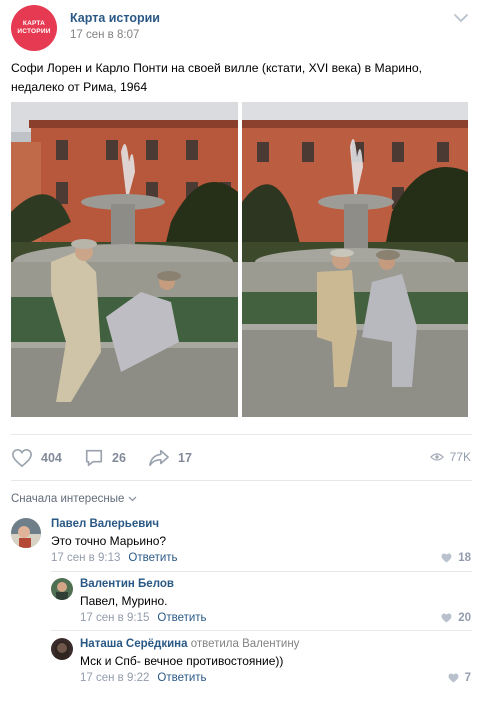 The image size is (483, 715). What do you see at coordinates (189, 644) in the screenshot?
I see `comment-author-link: Наташа Серёдкина ответила Валентину` at bounding box center [189, 644].